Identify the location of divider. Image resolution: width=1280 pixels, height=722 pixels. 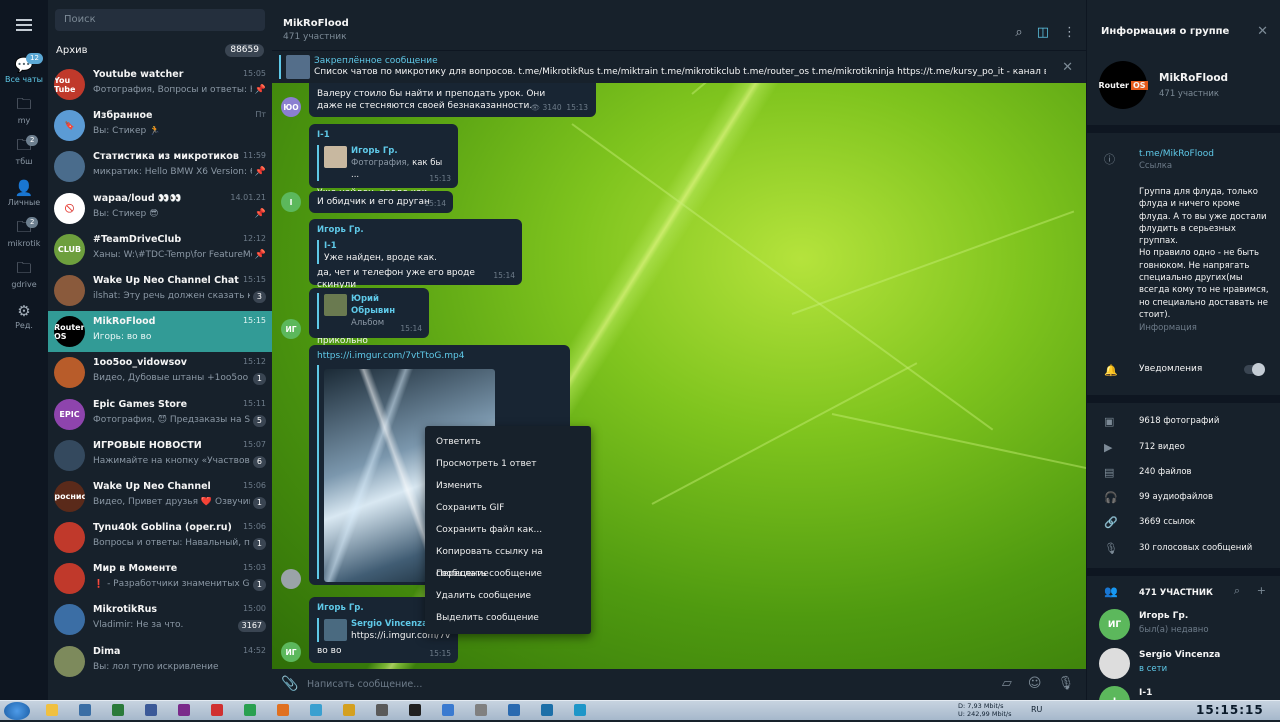
(1183, 399).